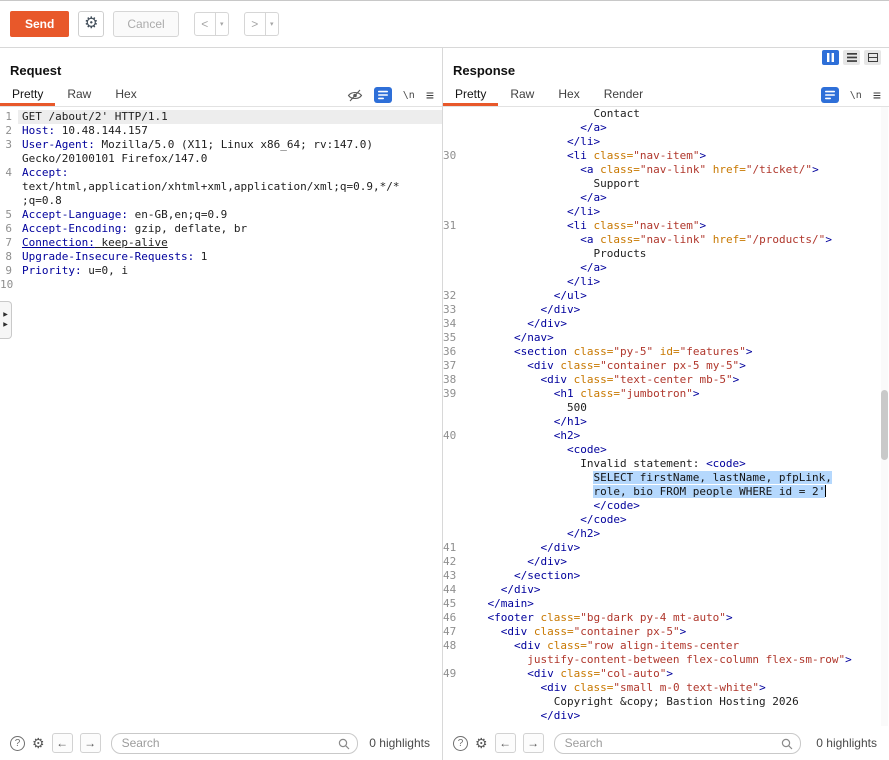 The width and height of the screenshot is (889, 760). What do you see at coordinates (221, 117) in the screenshot?
I see `code-line: 1 GET /about/2' HTTP/1.1` at bounding box center [221, 117].